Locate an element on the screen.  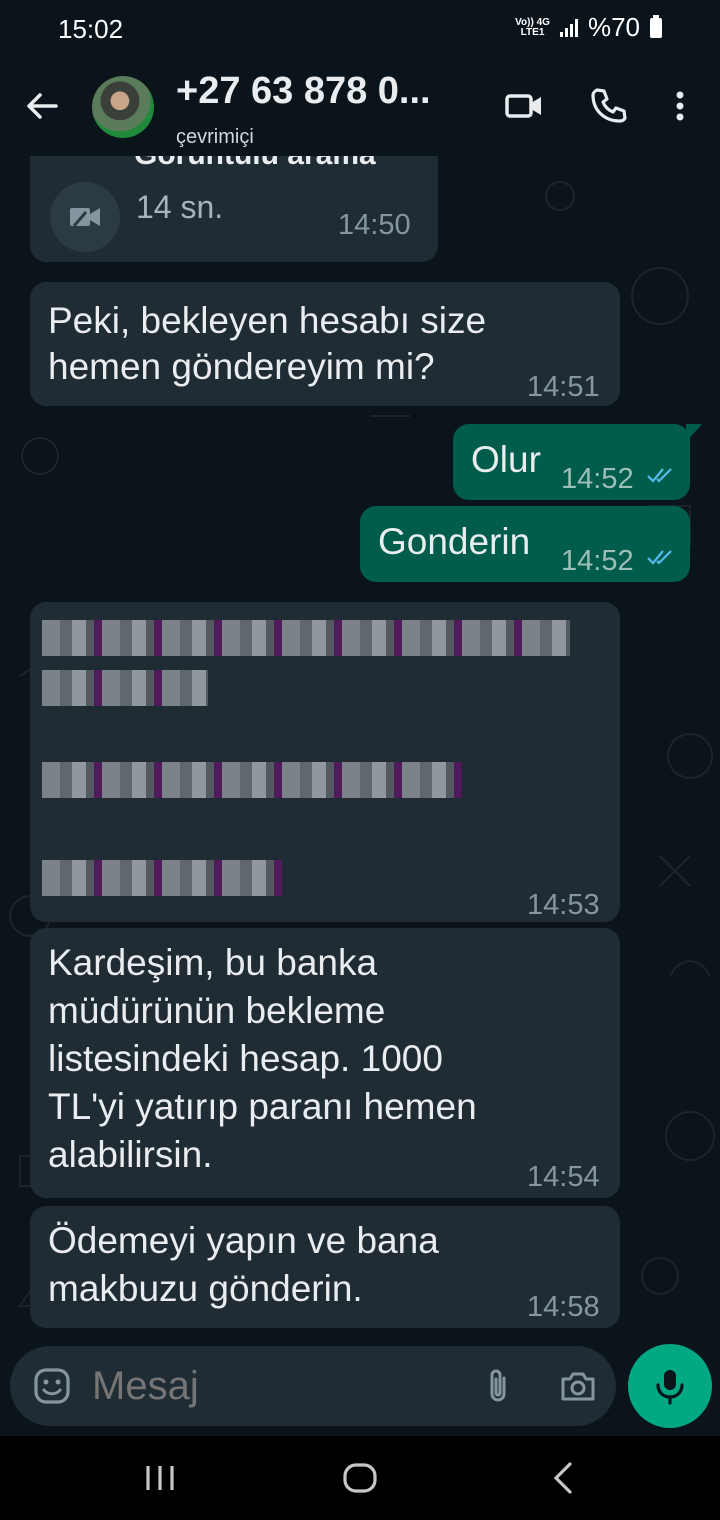
nav-back-icon is located at coordinates (564, 1478).